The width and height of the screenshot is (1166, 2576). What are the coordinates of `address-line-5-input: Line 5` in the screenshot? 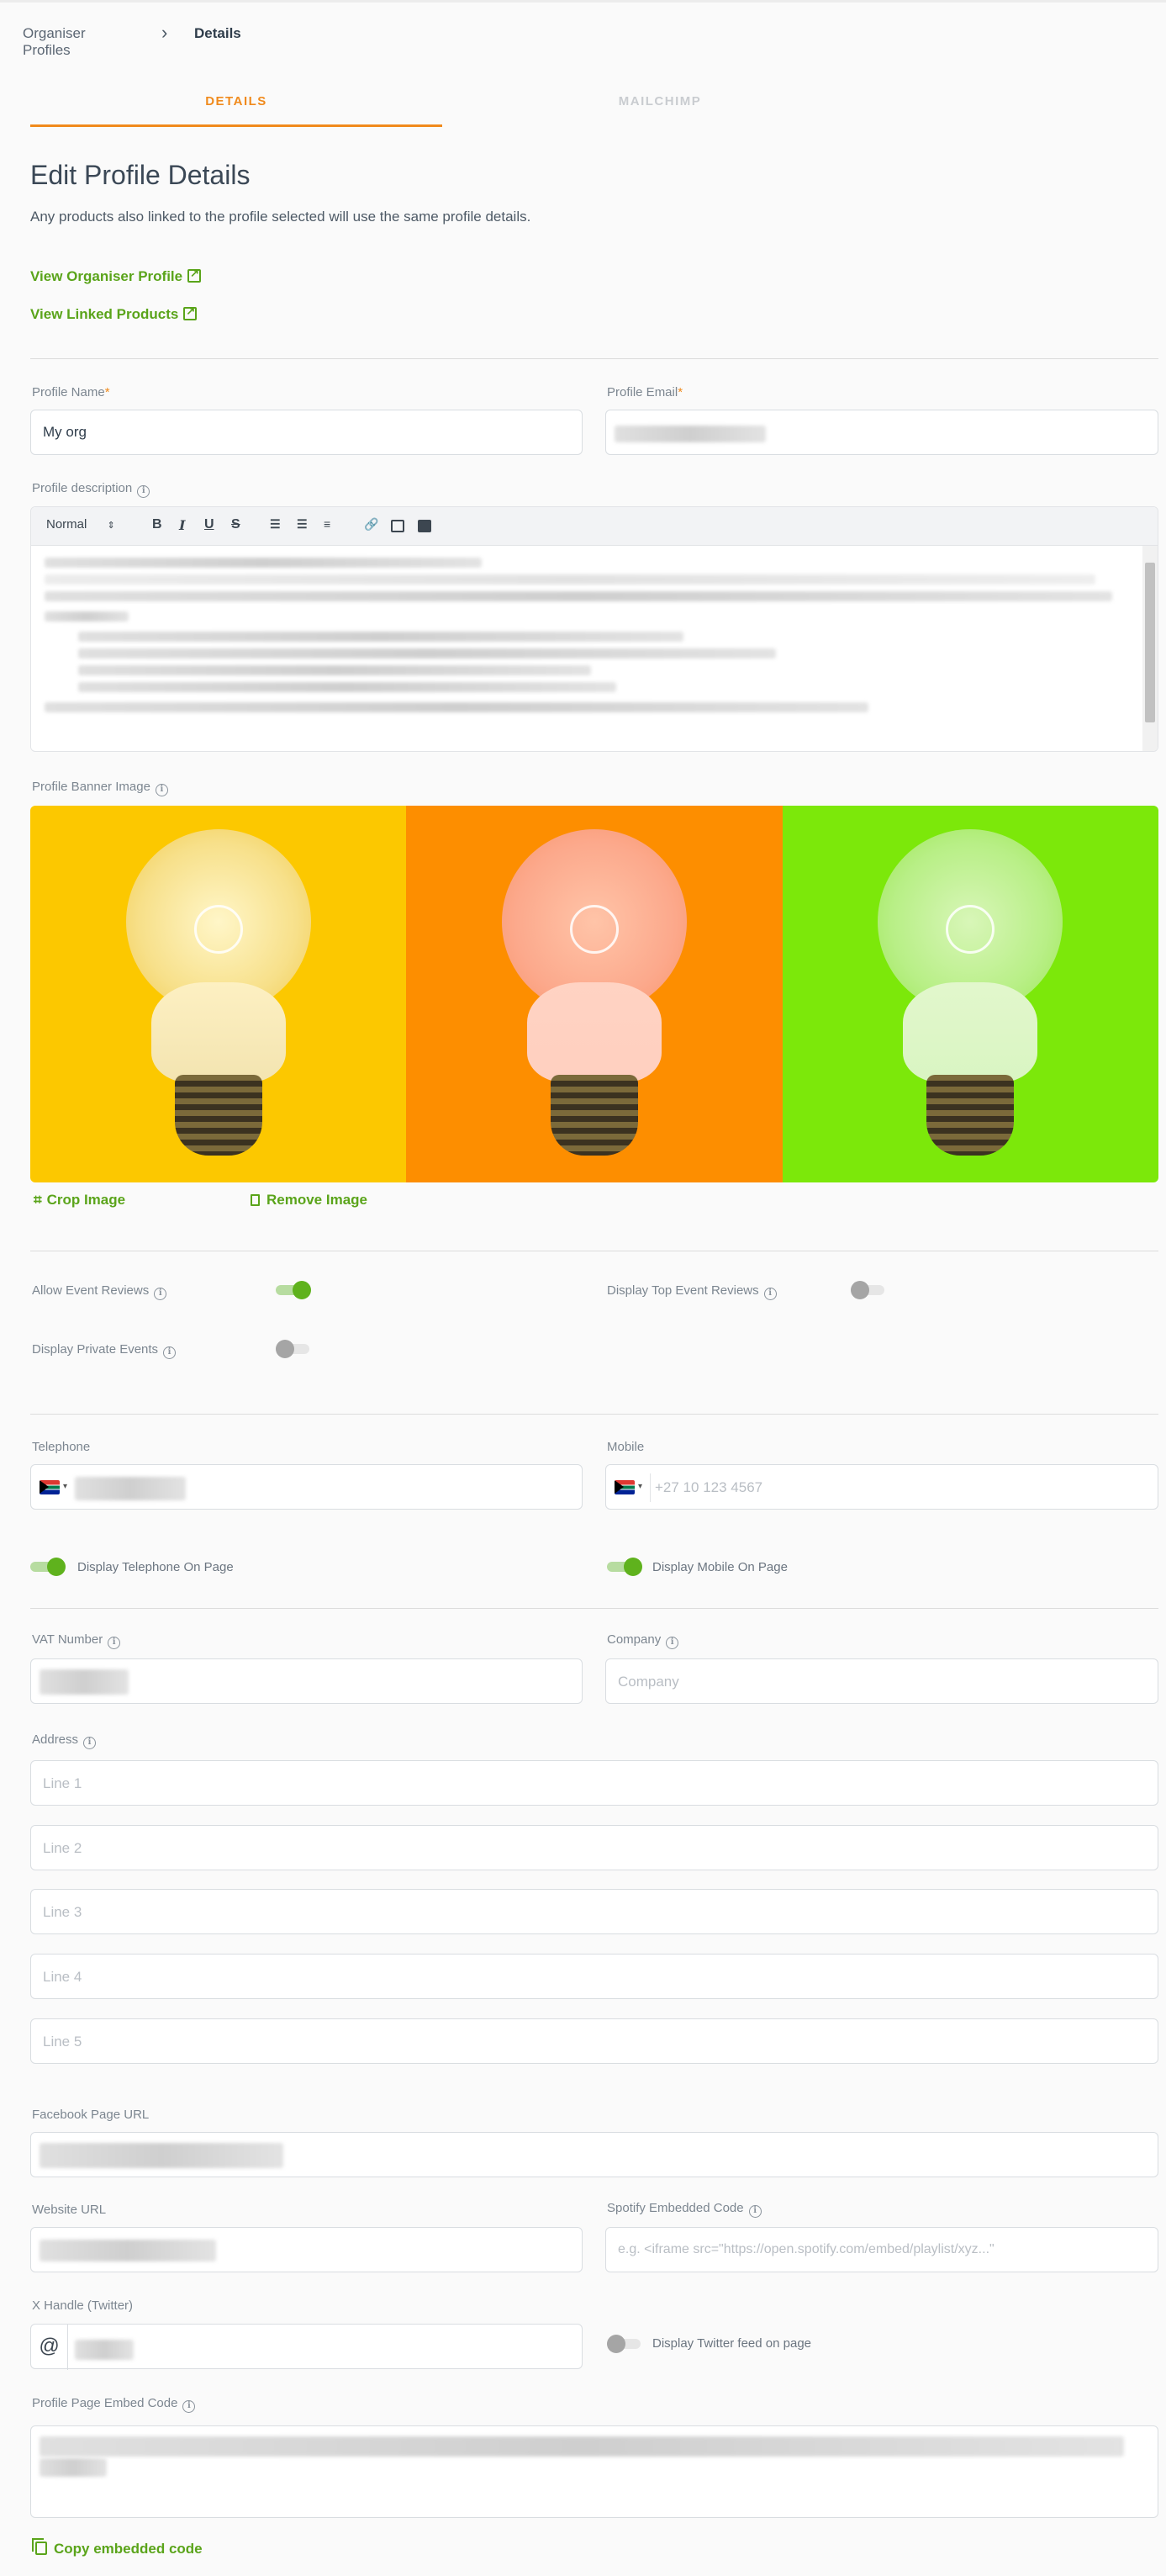 It's located at (594, 2041).